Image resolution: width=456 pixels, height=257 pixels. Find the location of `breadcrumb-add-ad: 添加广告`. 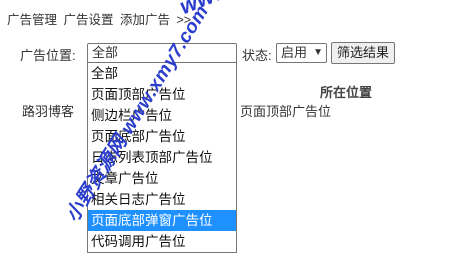

breadcrumb-add-ad: 添加广告 is located at coordinates (145, 20).